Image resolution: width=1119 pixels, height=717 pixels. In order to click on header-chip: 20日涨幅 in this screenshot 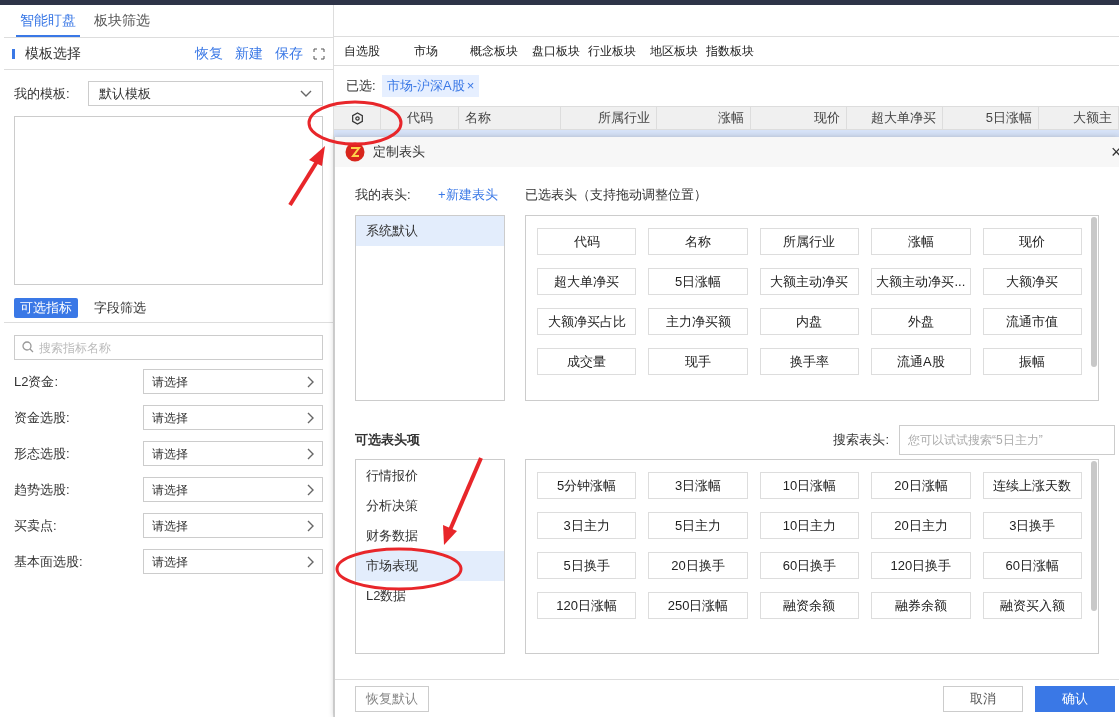, I will do `click(921, 485)`.